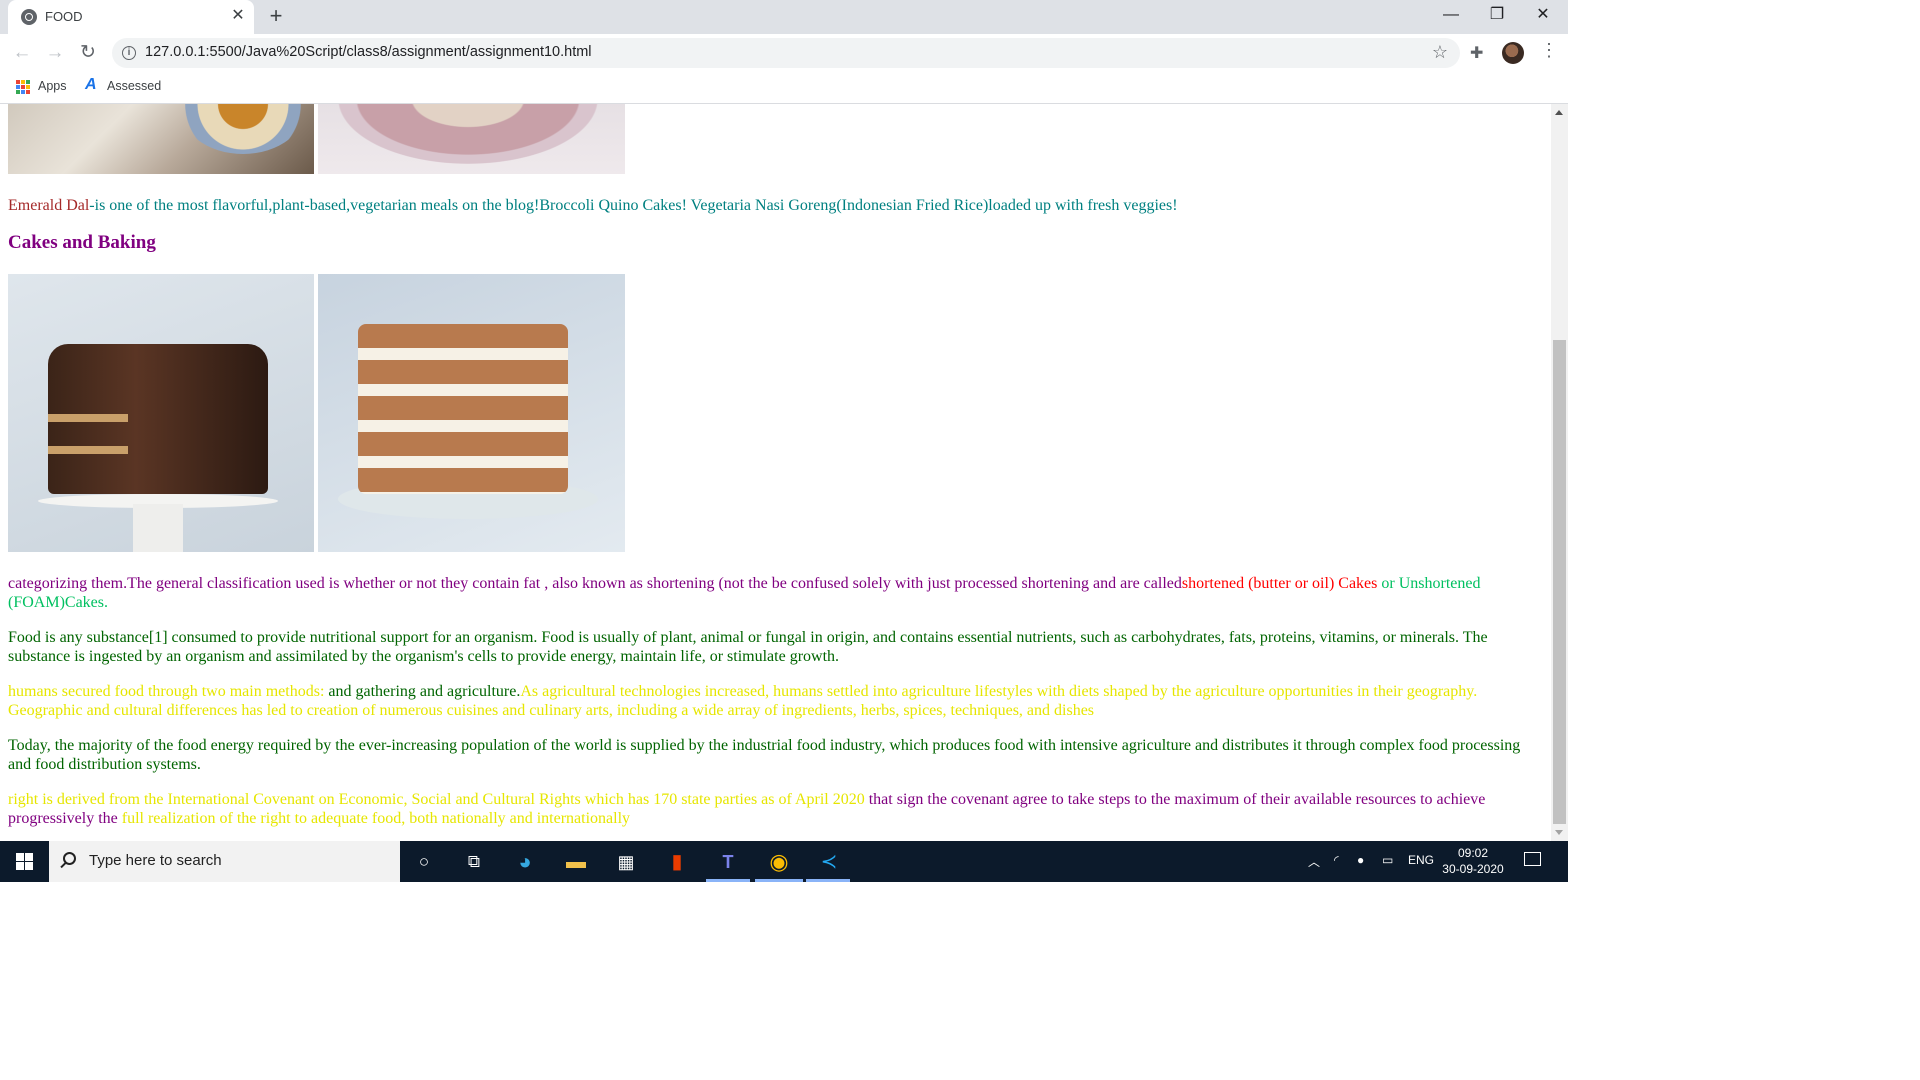  I want to click on close-window-button: ✕, so click(1543, 16).